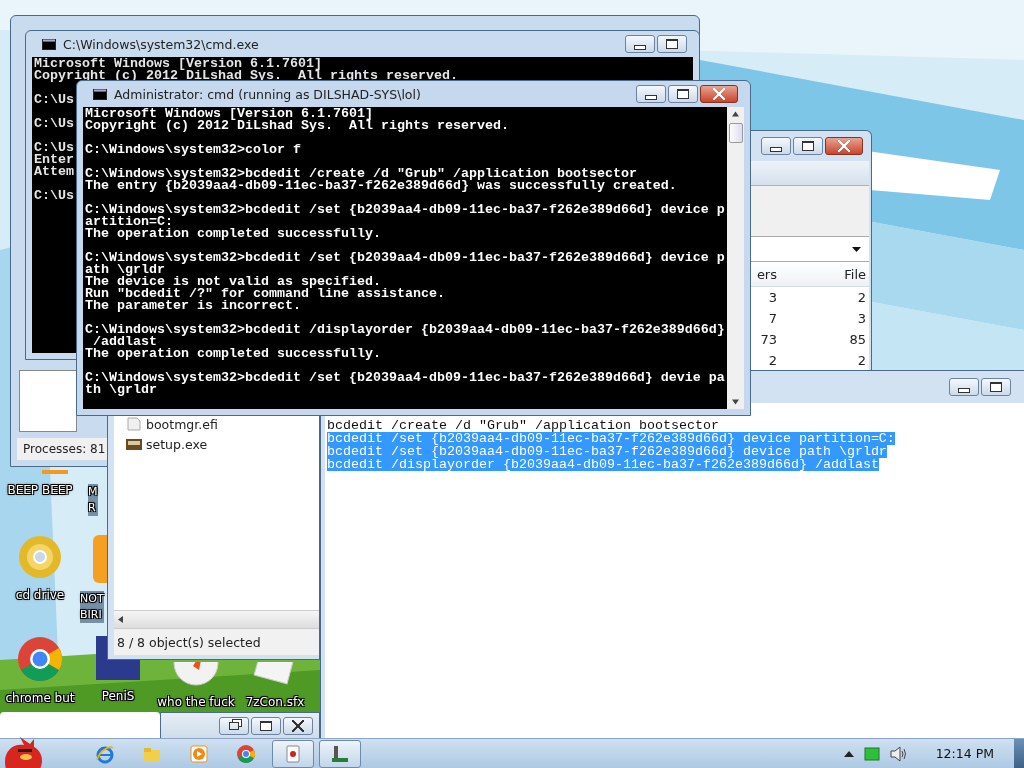 The image size is (1024, 768). Describe the element at coordinates (405, 330) in the screenshot. I see `console-line: C:\Windows\system32>bcdedit /displayorder {b2039aa4-db09-11ec-ba37-f262e389d66d}` at that location.